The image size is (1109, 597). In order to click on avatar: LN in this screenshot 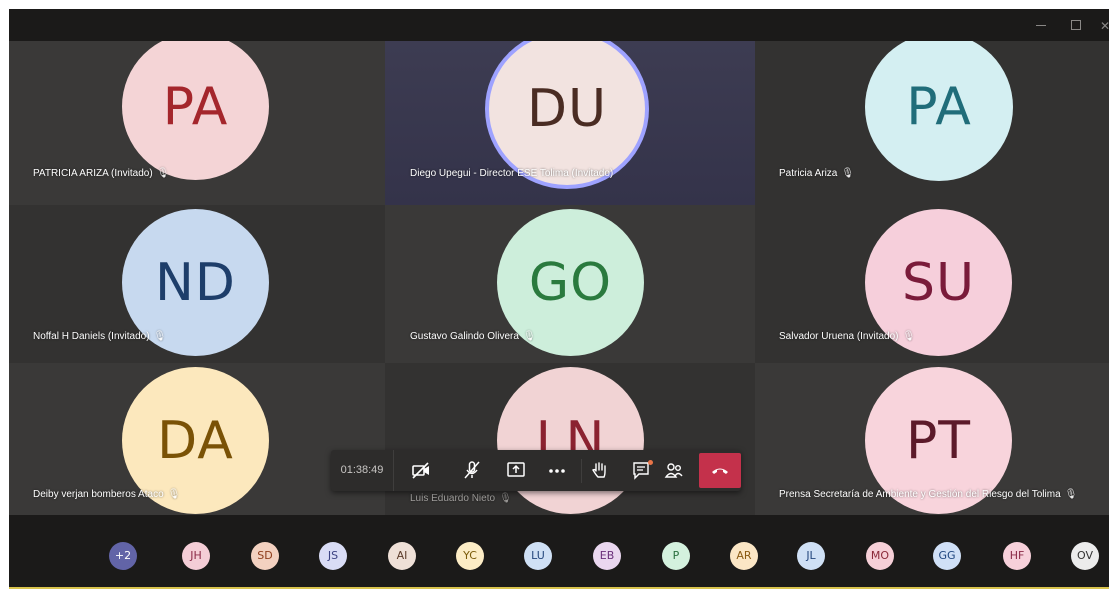, I will do `click(570, 440)`.